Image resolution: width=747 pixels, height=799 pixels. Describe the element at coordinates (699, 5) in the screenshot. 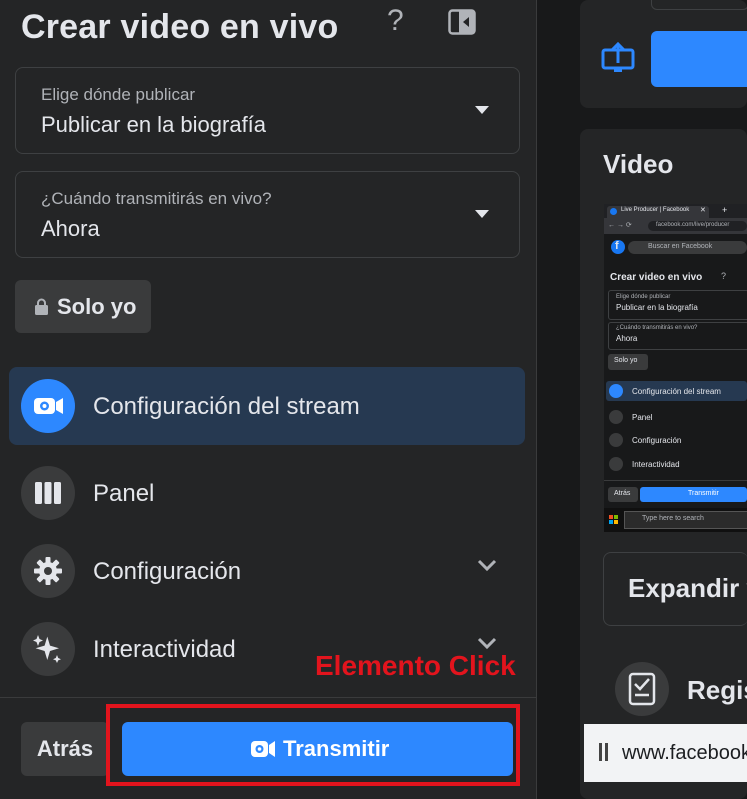

I see `top-field` at that location.